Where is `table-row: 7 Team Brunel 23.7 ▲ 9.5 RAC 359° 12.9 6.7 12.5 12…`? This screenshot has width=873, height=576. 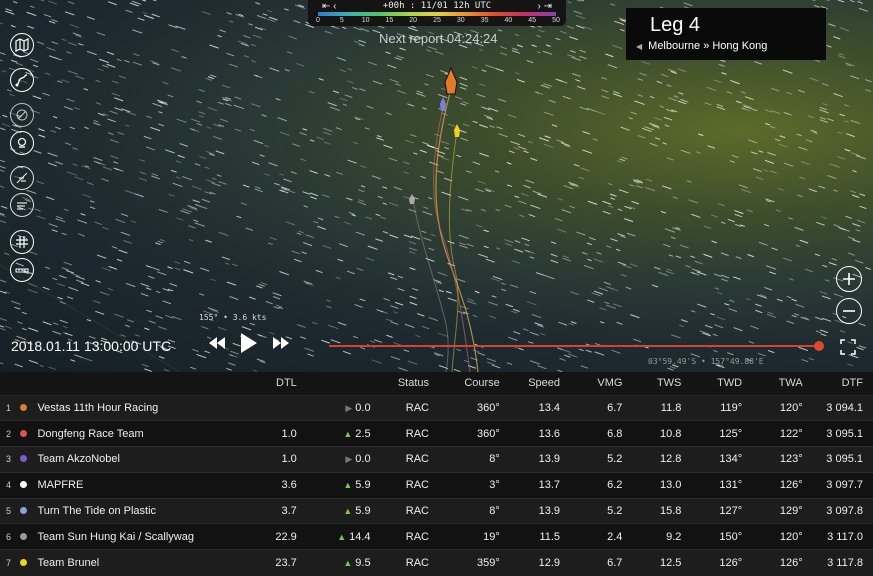
table-row: 7 Team Brunel 23.7 ▲ 9.5 RAC 359° 12.9 6.7 12.5 12… is located at coordinates (436, 562).